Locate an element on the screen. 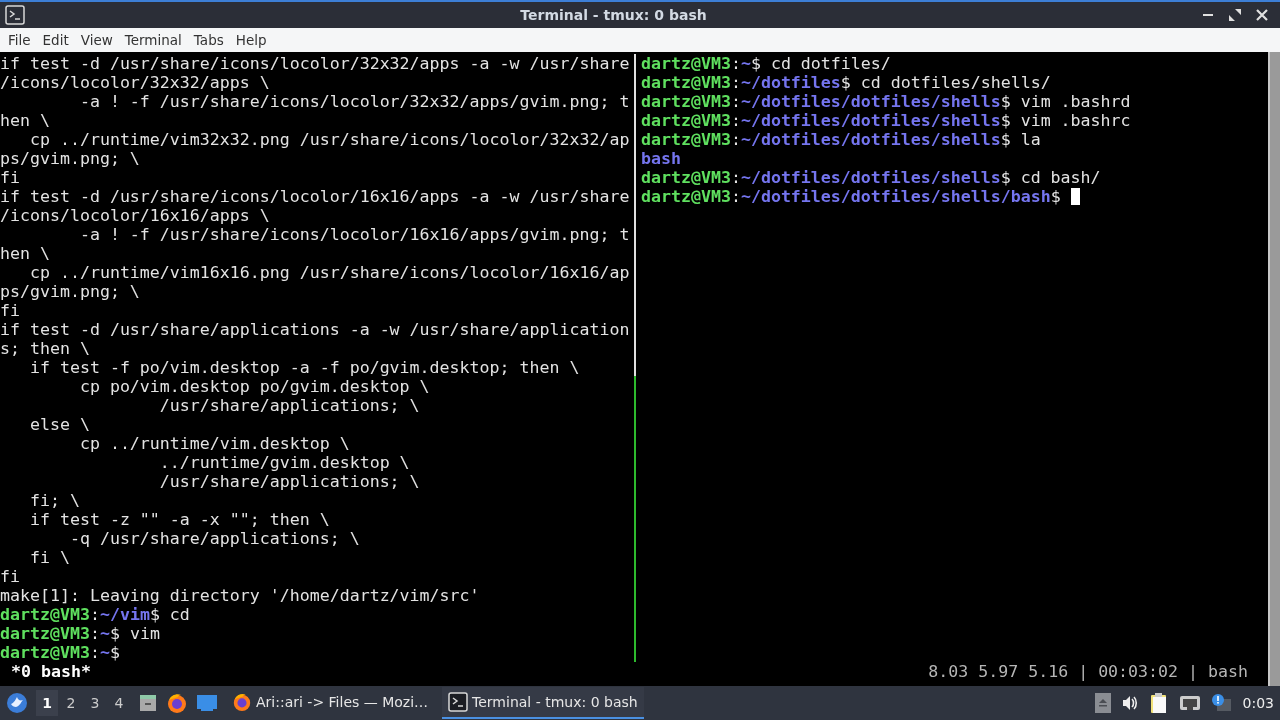  terminal-line: else \ is located at coordinates (59, 424).